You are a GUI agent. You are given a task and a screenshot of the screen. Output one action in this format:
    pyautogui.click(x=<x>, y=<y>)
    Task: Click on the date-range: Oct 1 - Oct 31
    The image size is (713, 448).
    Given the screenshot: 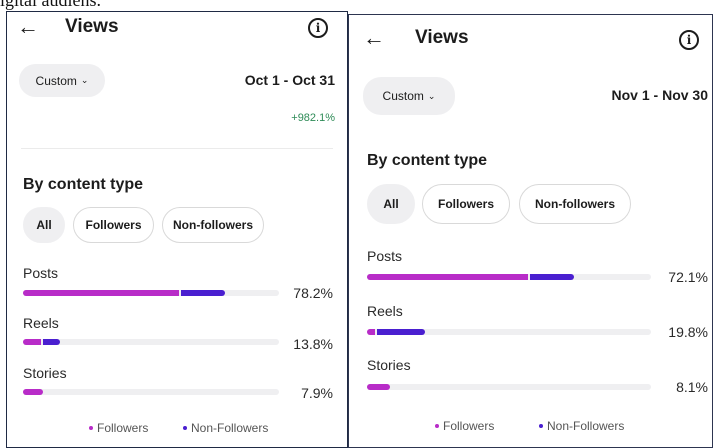 What is the action you would take?
    pyautogui.click(x=289, y=80)
    